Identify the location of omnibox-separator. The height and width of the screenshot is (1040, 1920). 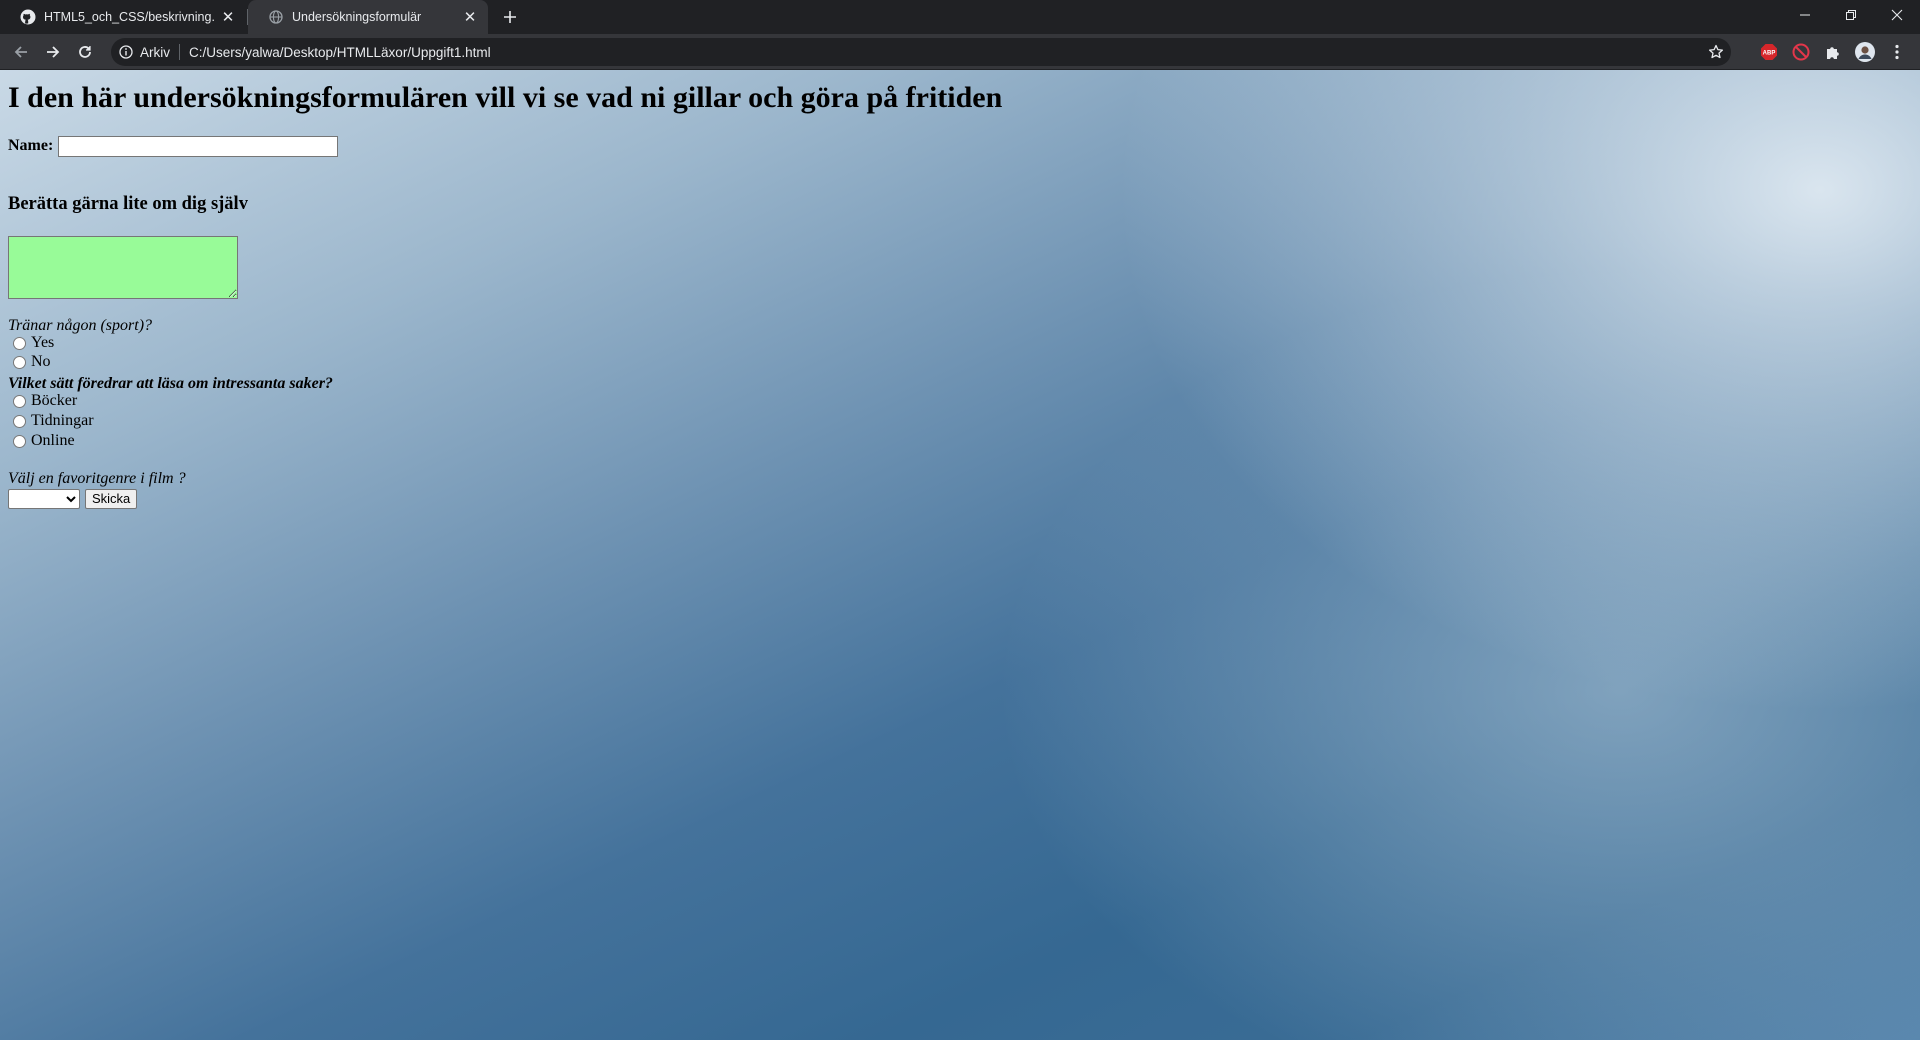
(179, 52).